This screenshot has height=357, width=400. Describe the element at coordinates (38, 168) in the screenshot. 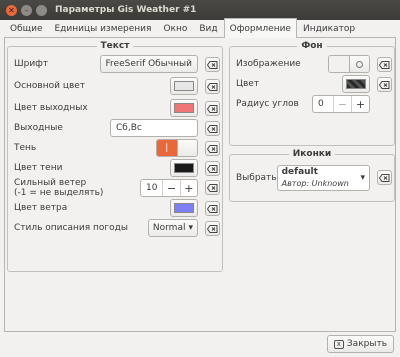

I see `shadow-color-label: Цвет тени` at that location.